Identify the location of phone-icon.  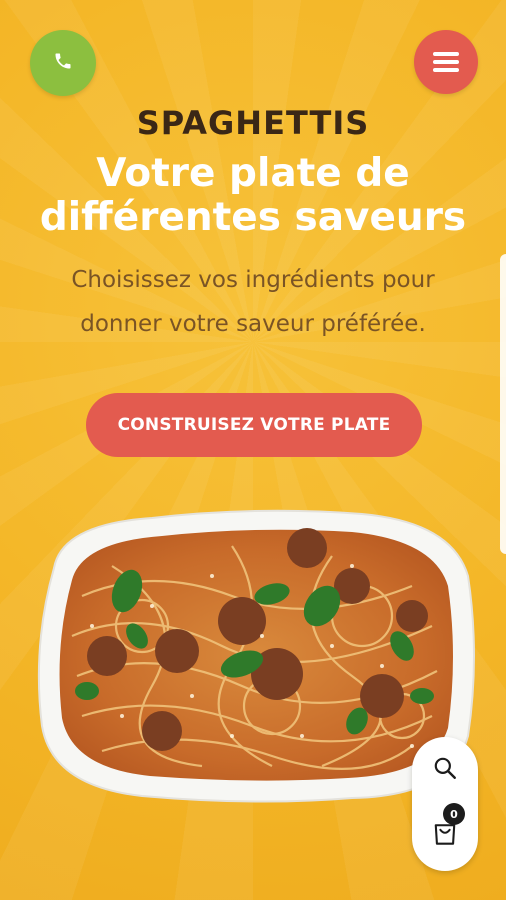
(63, 63).